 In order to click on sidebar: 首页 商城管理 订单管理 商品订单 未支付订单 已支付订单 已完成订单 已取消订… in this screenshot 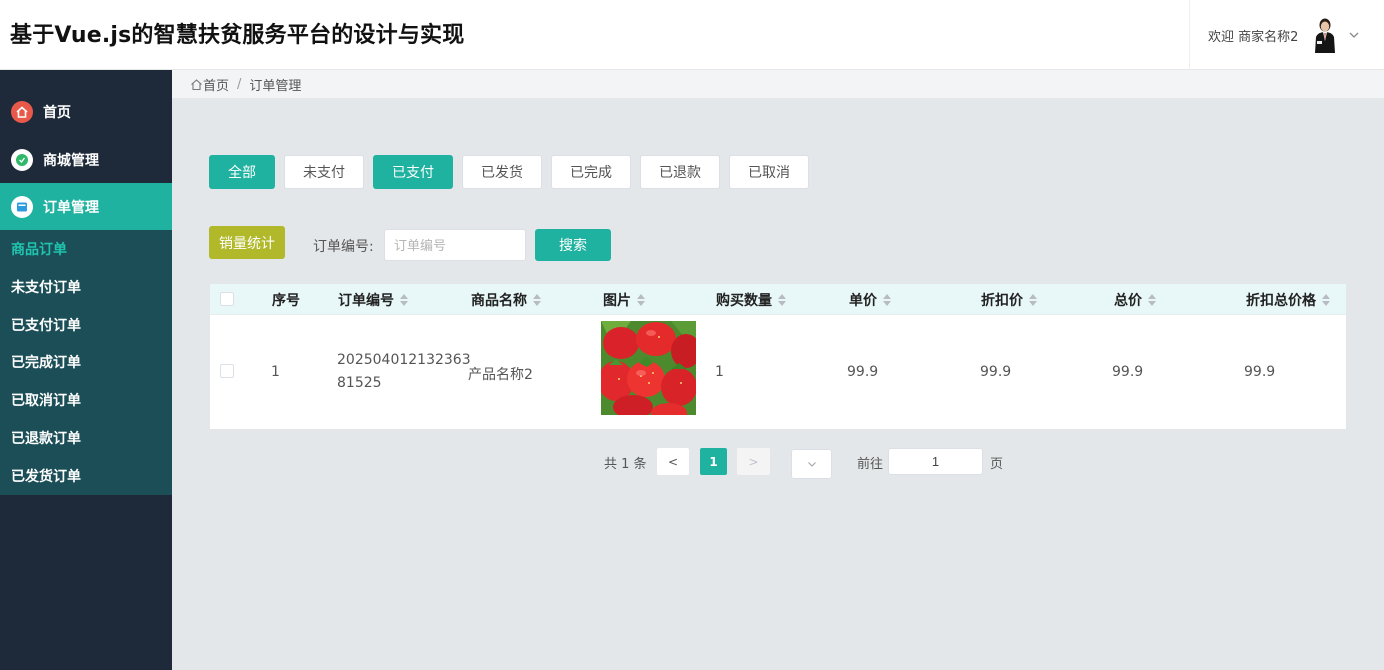, I will do `click(86, 370)`.